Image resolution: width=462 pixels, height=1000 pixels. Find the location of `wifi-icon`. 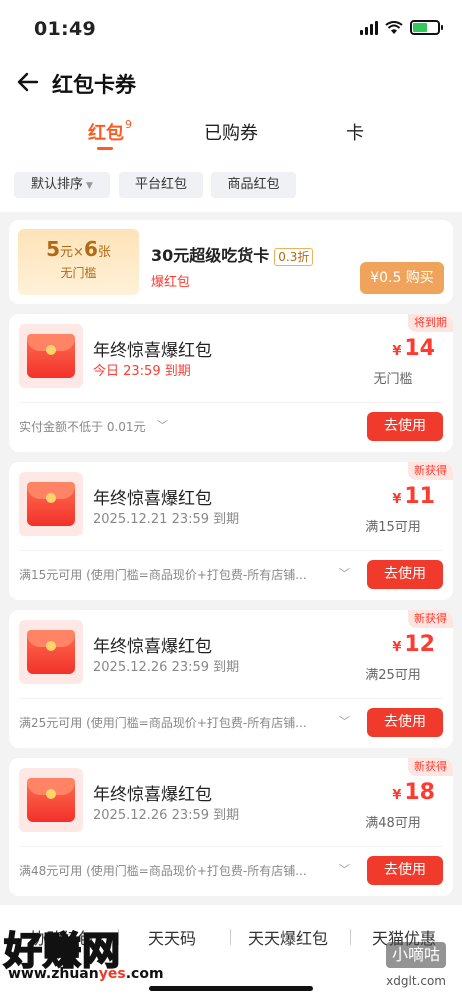

wifi-icon is located at coordinates (394, 27).